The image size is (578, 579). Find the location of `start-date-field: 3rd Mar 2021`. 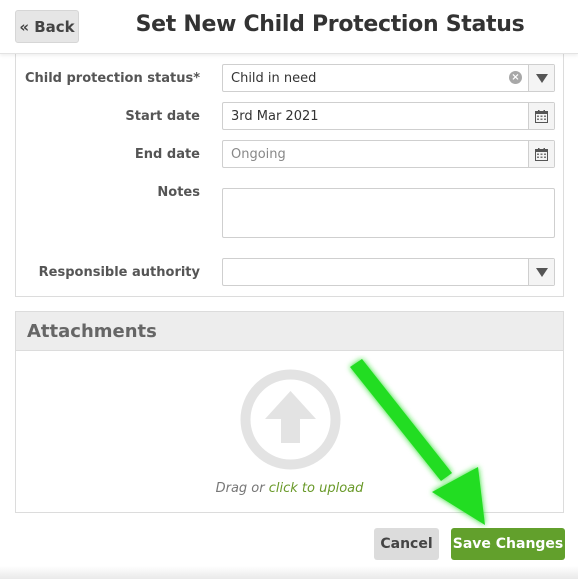

start-date-field: 3rd Mar 2021 is located at coordinates (388, 116).